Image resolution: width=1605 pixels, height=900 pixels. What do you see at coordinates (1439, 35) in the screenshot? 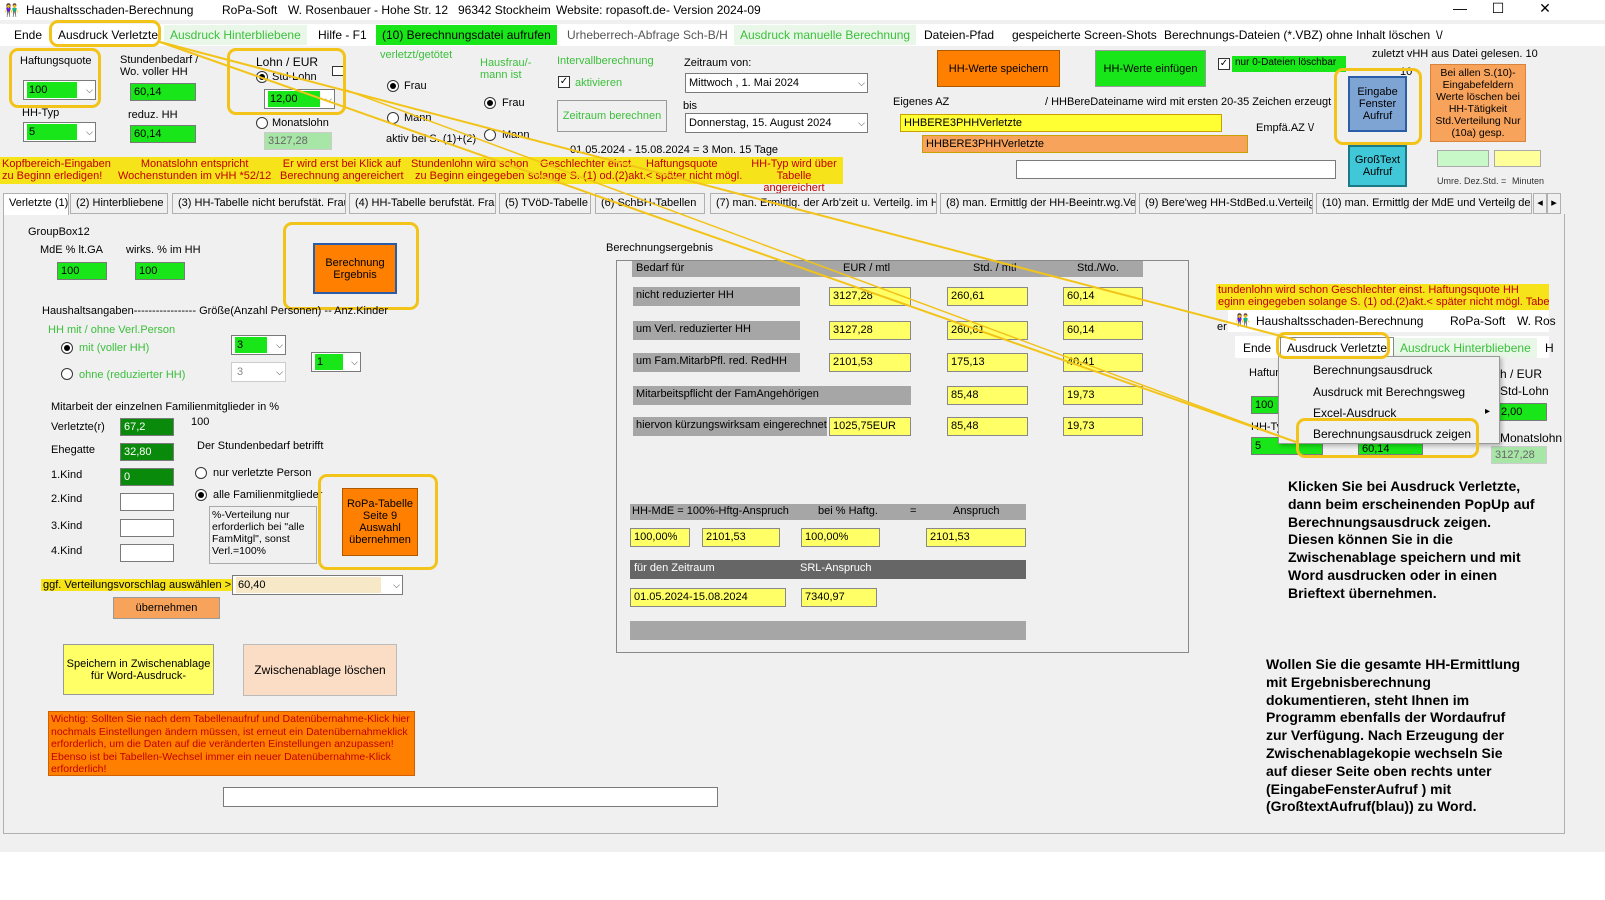
I see `menu-more: \/` at bounding box center [1439, 35].